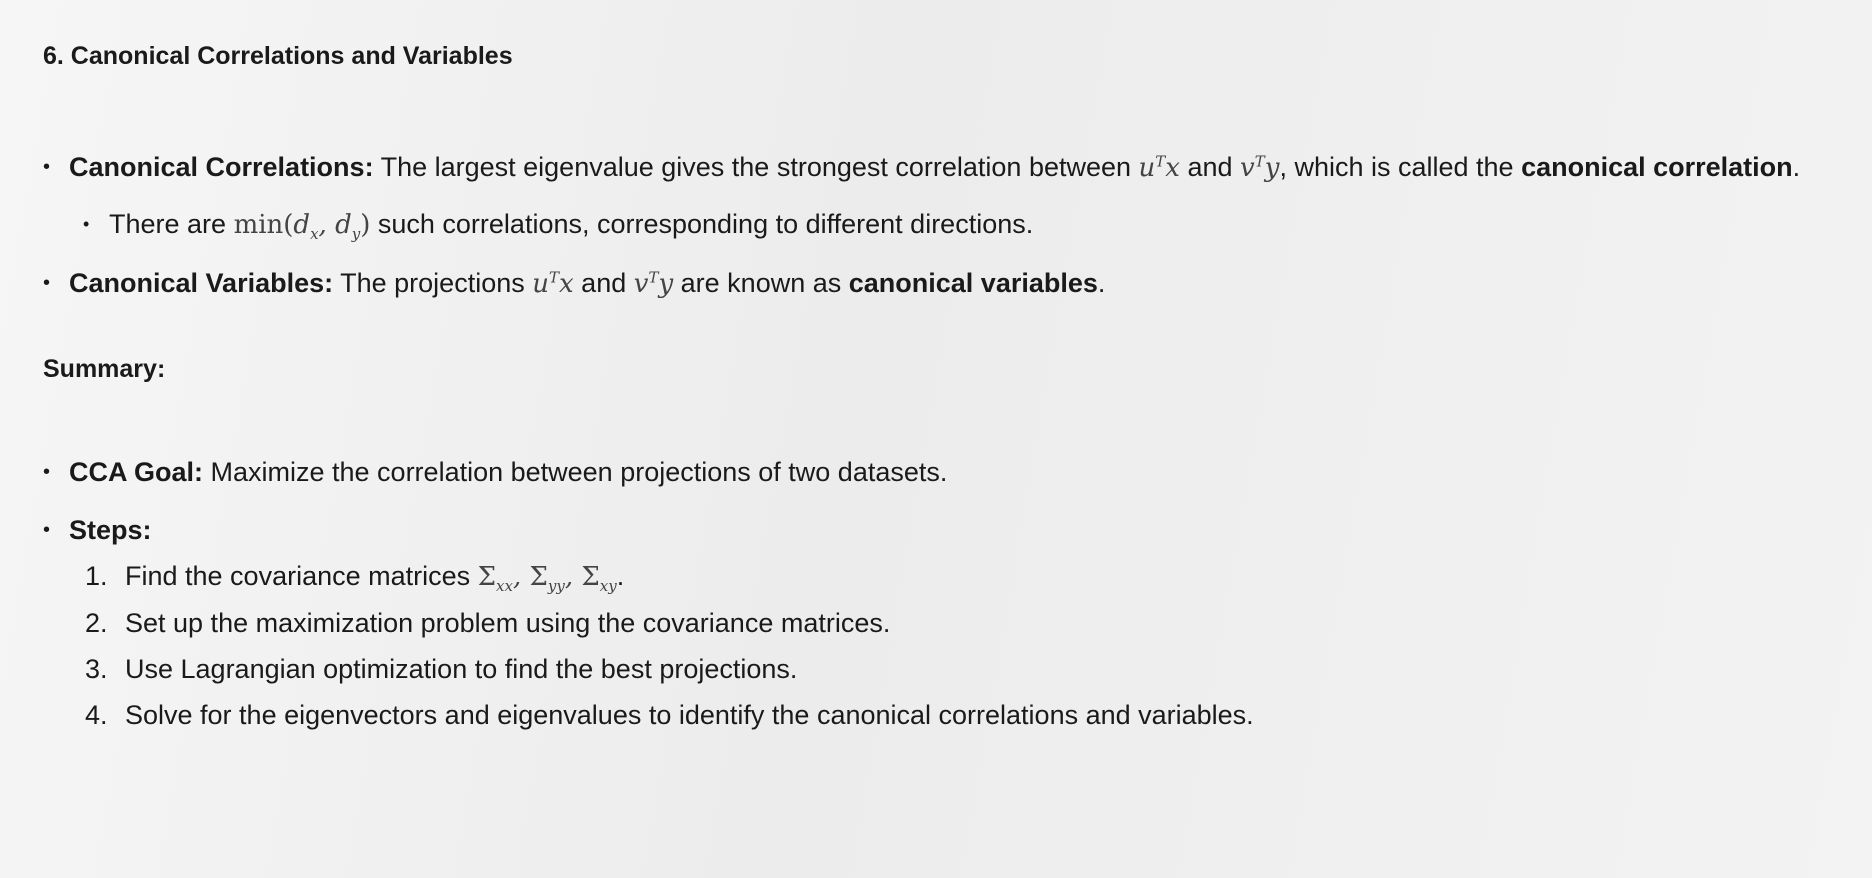  Describe the element at coordinates (278, 56) in the screenshot. I see `section-heading: 6. Canonical Correlations and Variables` at that location.